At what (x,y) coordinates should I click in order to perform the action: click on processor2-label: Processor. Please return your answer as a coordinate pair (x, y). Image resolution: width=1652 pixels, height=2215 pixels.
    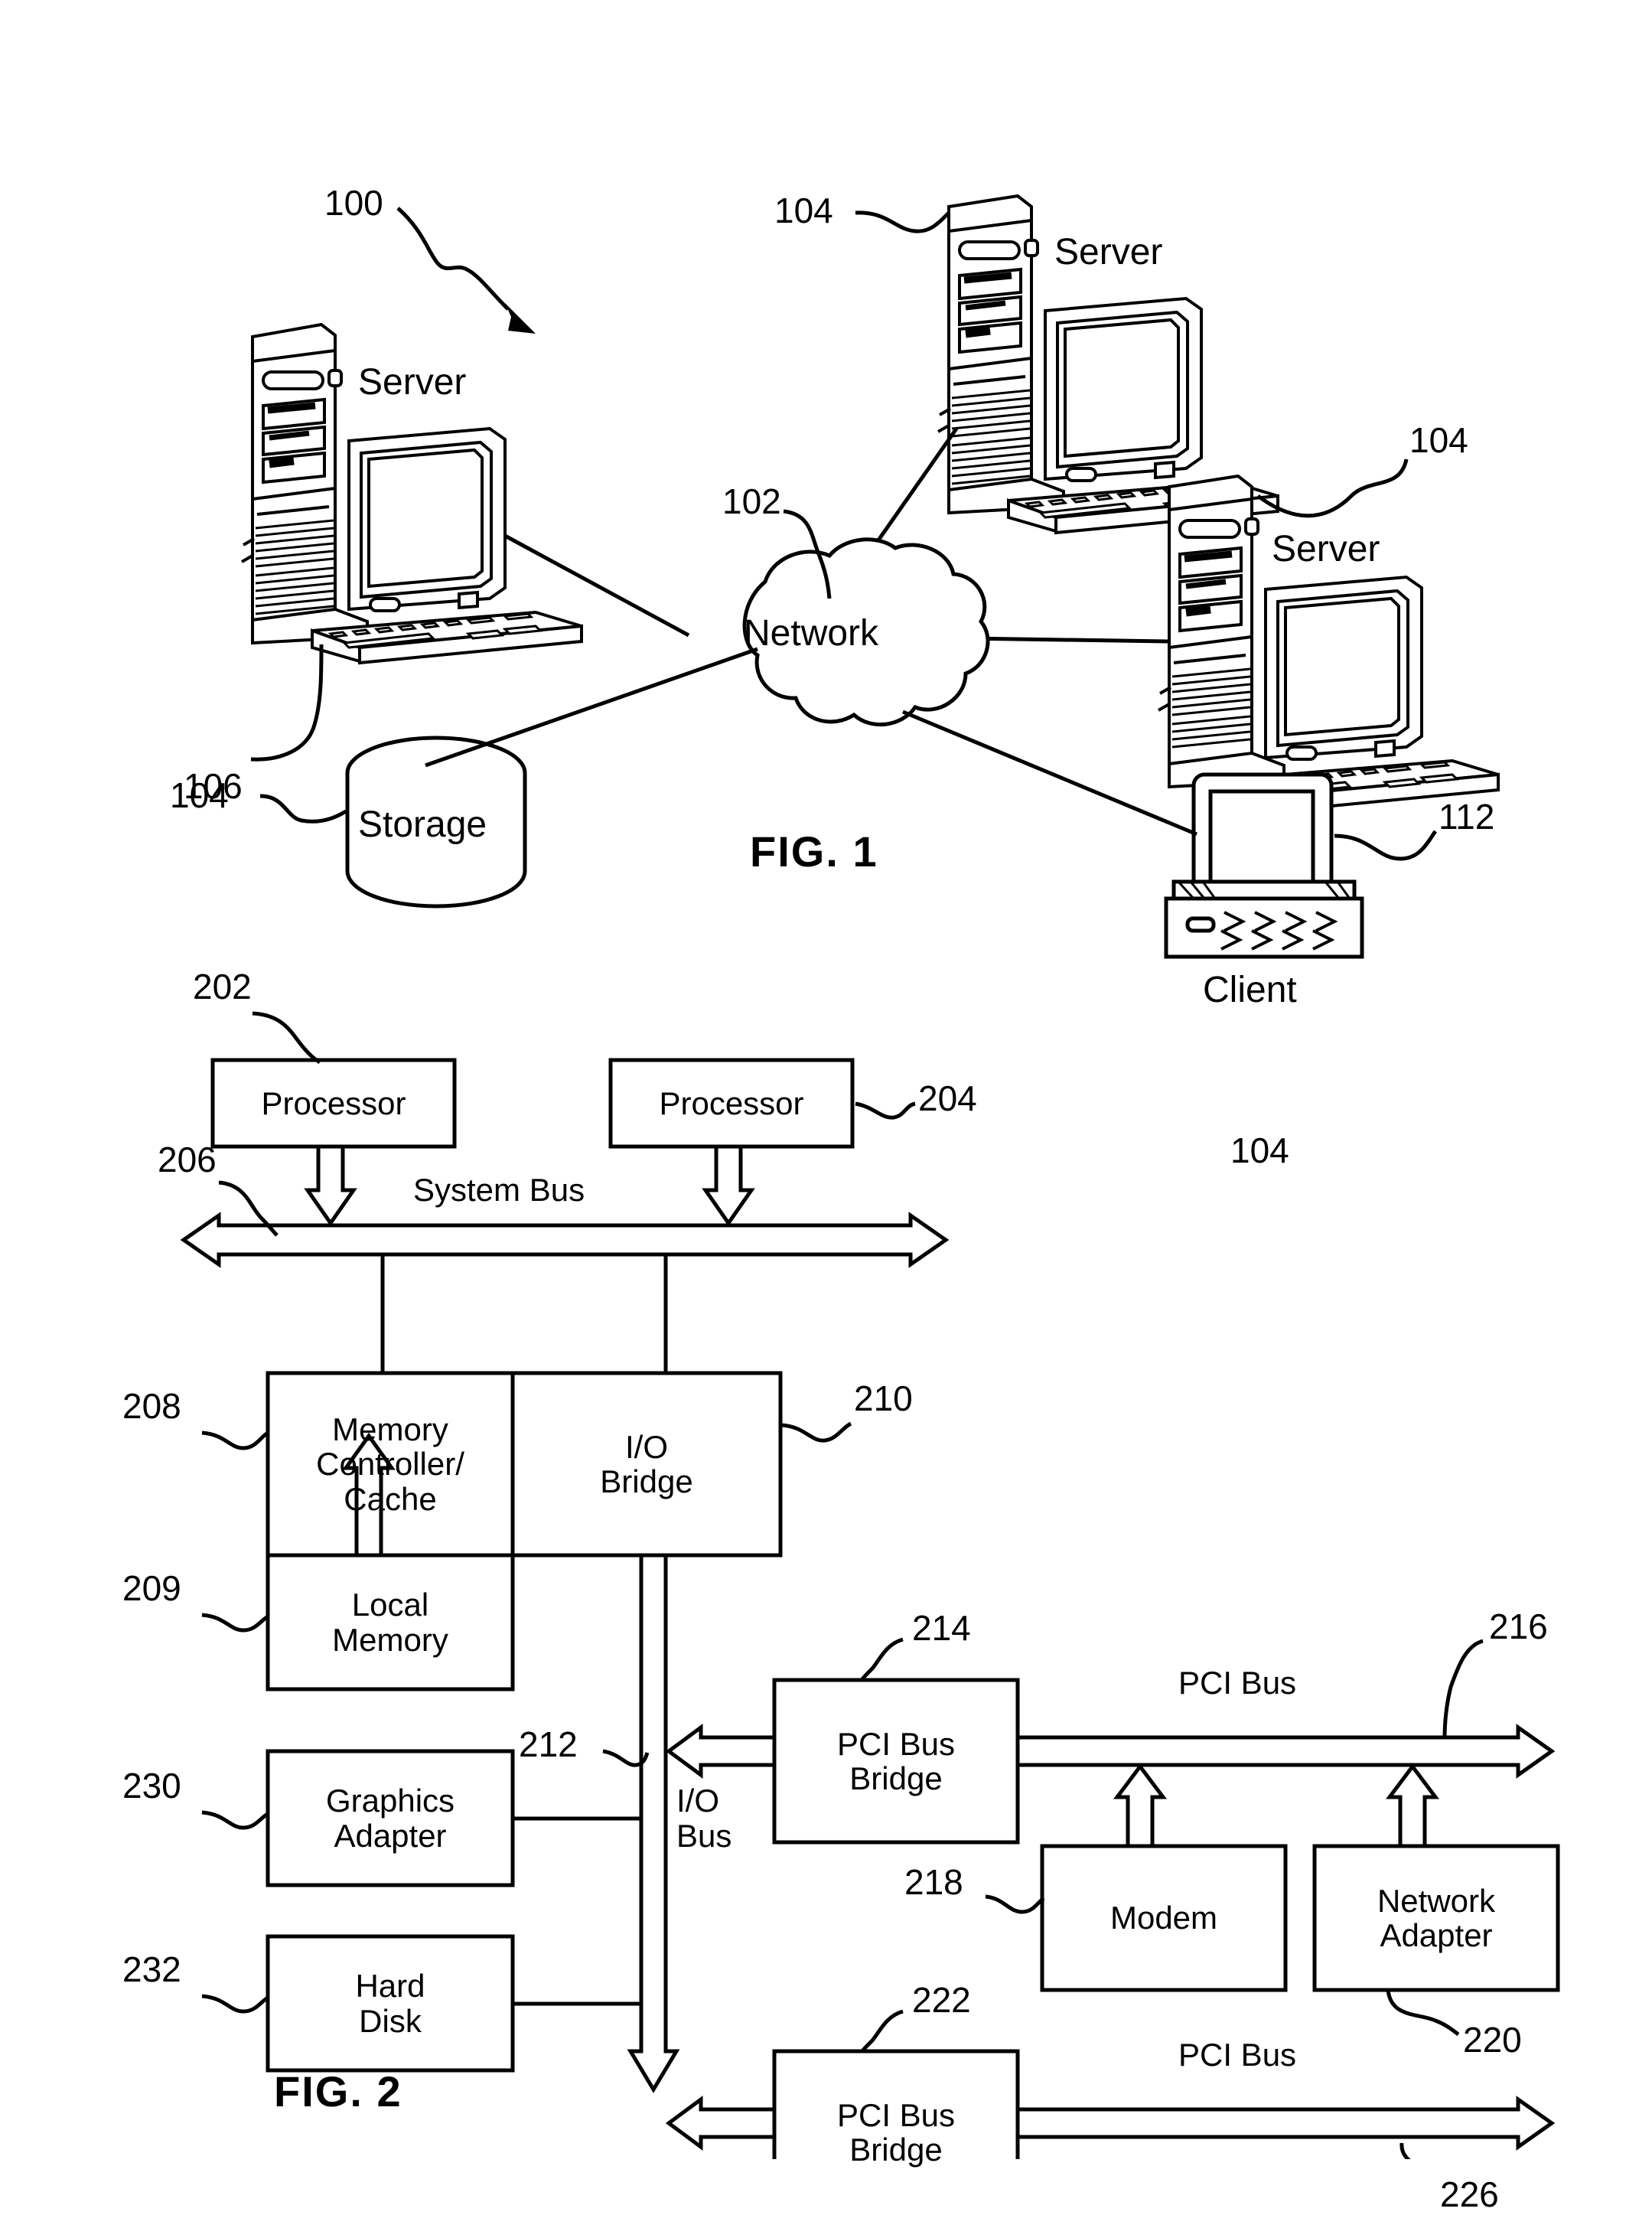
    Looking at the image, I should click on (732, 1103).